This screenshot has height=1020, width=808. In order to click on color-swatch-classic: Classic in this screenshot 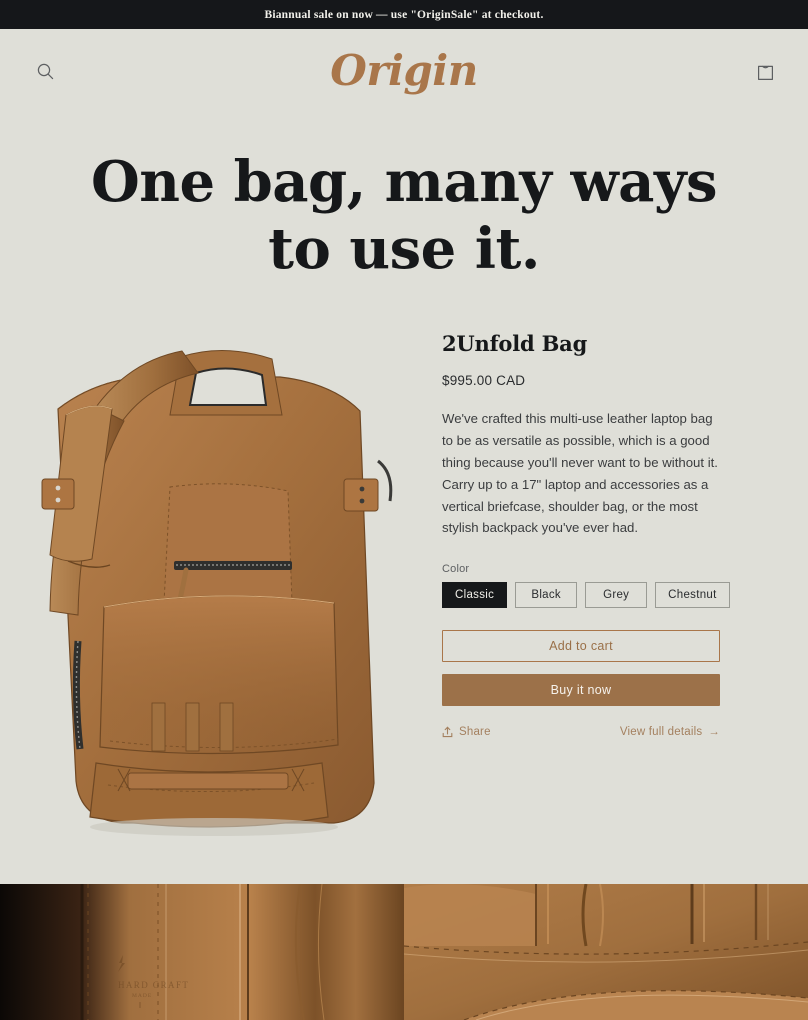, I will do `click(475, 595)`.